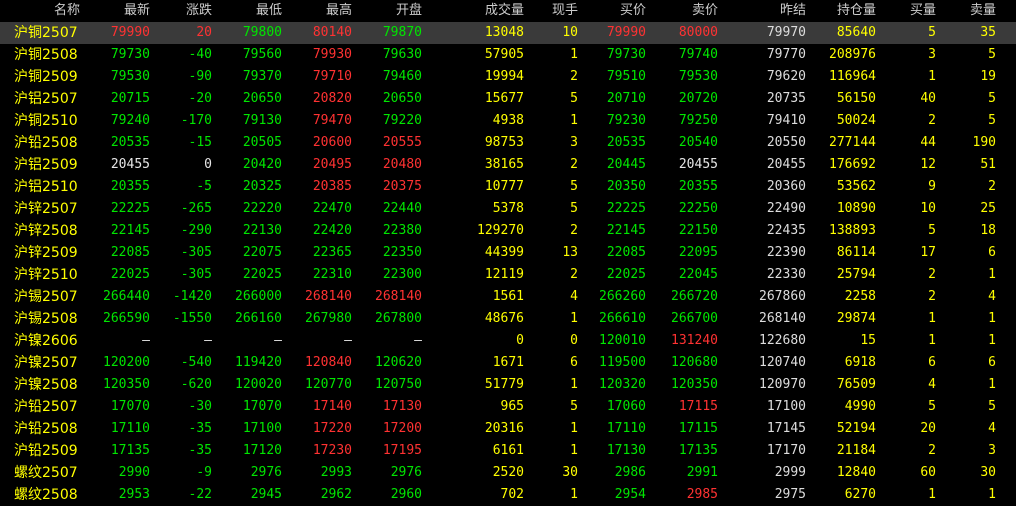 The image size is (1016, 506). What do you see at coordinates (46, 297) in the screenshot?
I see `name-cell: 沪锡2507` at bounding box center [46, 297].